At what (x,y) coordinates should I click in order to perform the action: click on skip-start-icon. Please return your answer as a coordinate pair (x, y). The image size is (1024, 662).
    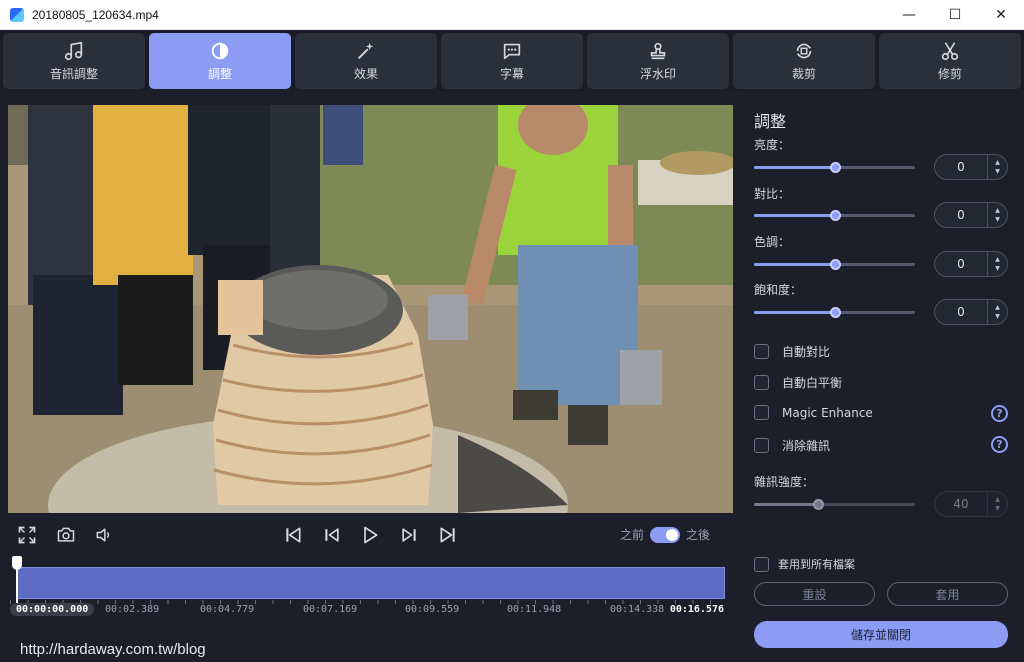
    Looking at the image, I should click on (293, 535).